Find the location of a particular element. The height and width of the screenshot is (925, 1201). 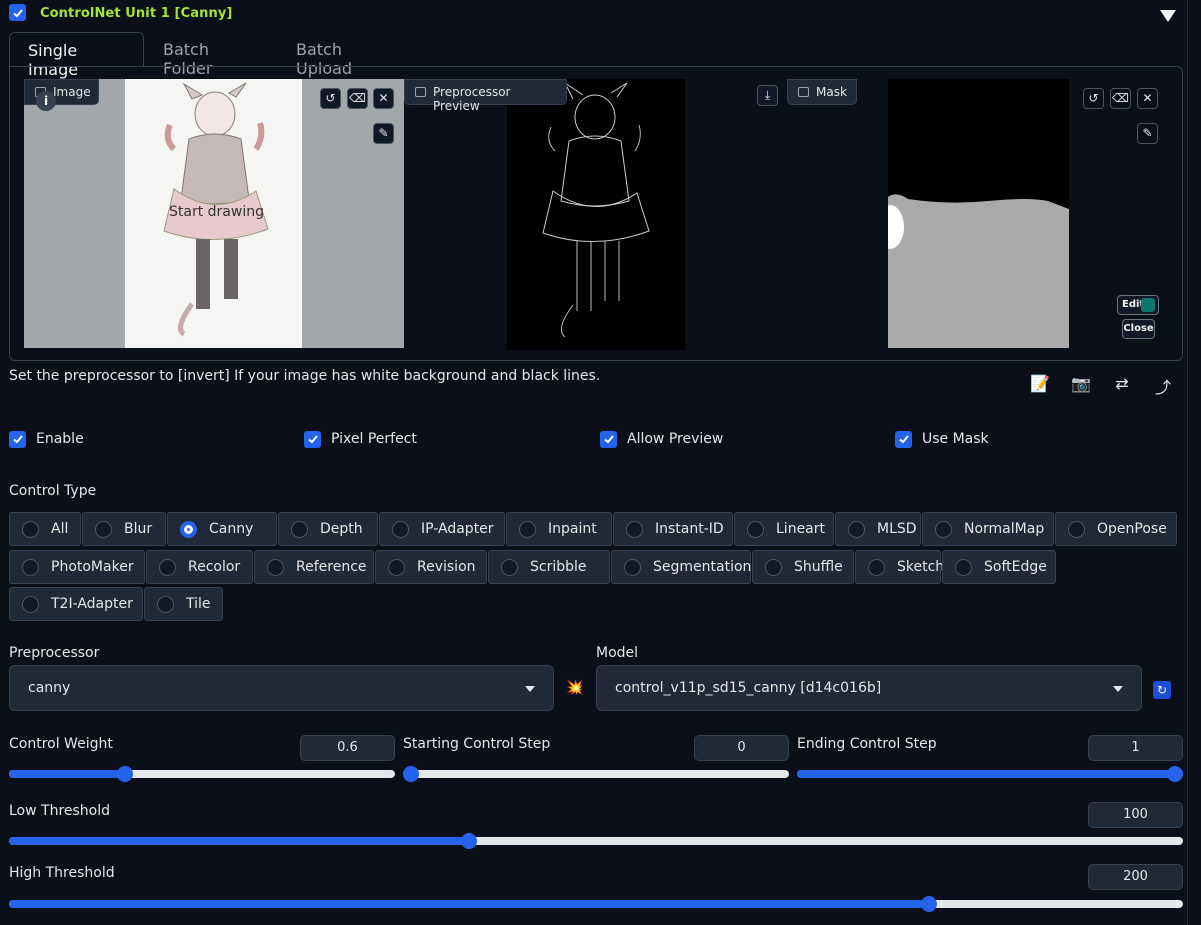

control-type-revision: Revision is located at coordinates (431, 567).